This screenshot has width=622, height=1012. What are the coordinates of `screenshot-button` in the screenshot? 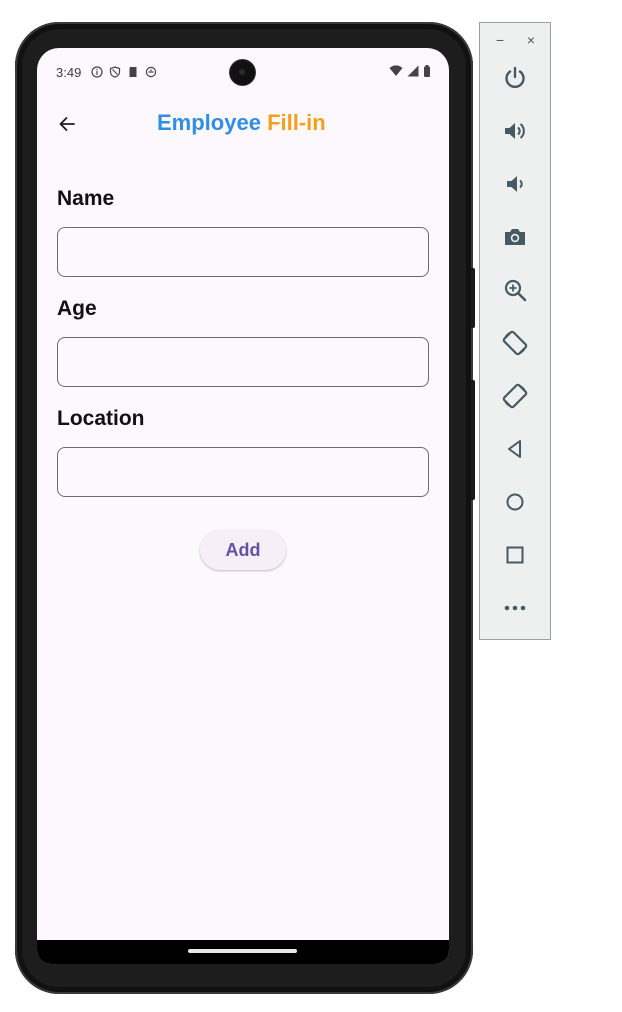 It's located at (515, 237).